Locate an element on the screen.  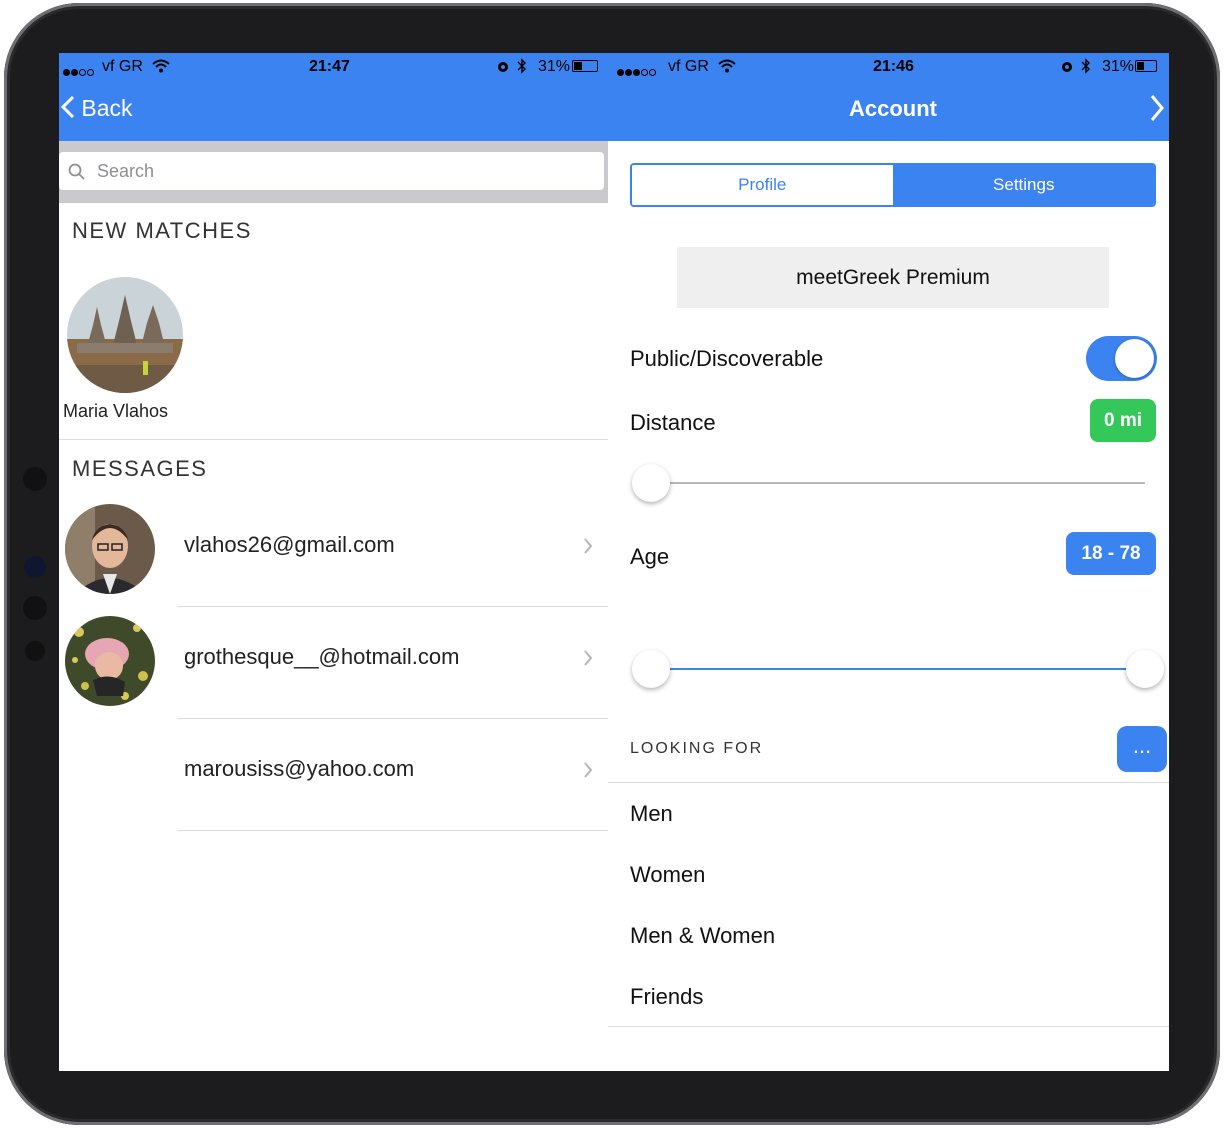
status-bar-right: vf GR 21:46 31% is located at coordinates (892, 67).